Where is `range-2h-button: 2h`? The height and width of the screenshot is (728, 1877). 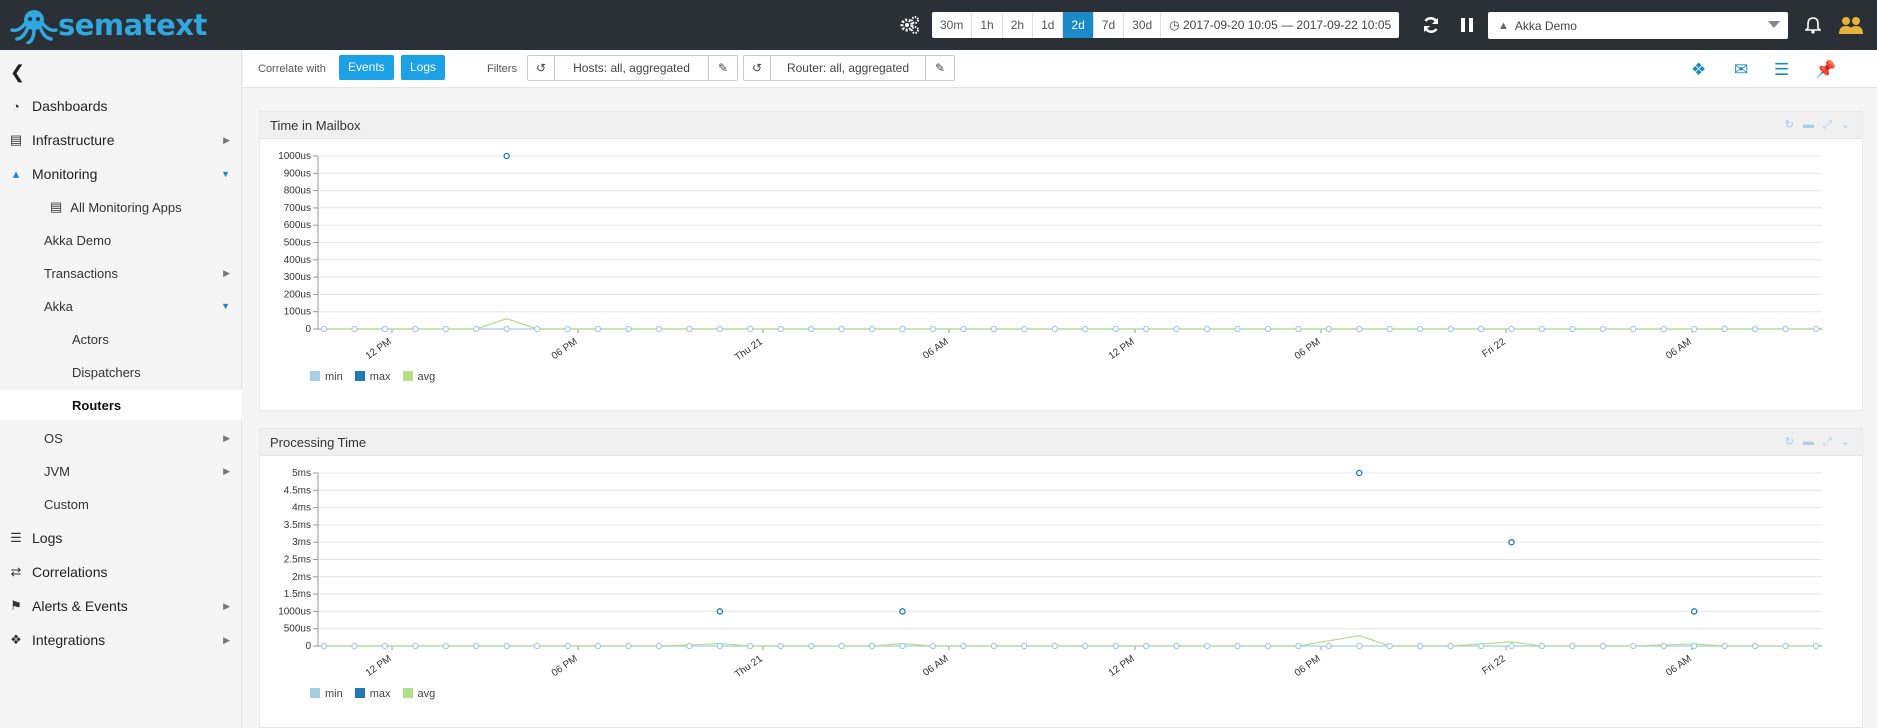 range-2h-button: 2h is located at coordinates (1018, 25).